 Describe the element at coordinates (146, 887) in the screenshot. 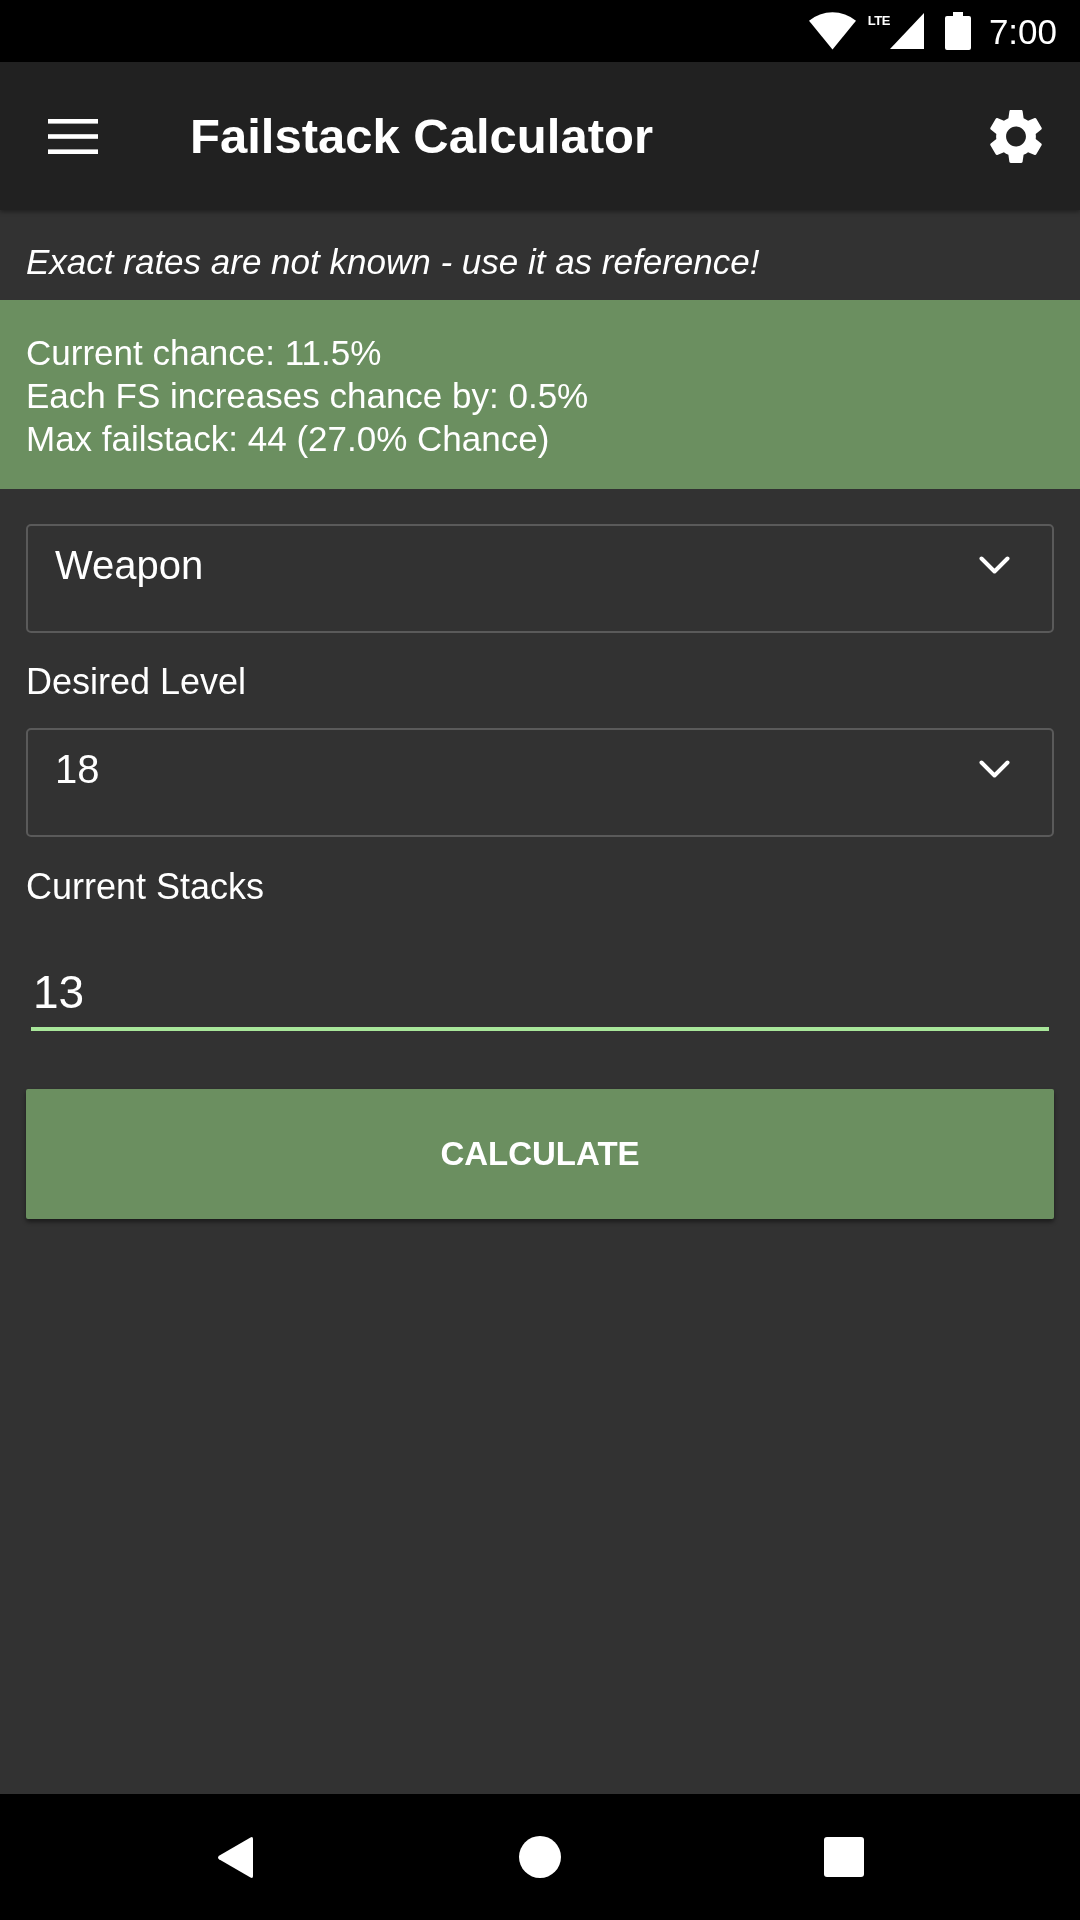

I see `field-label: Current Stacks` at that location.